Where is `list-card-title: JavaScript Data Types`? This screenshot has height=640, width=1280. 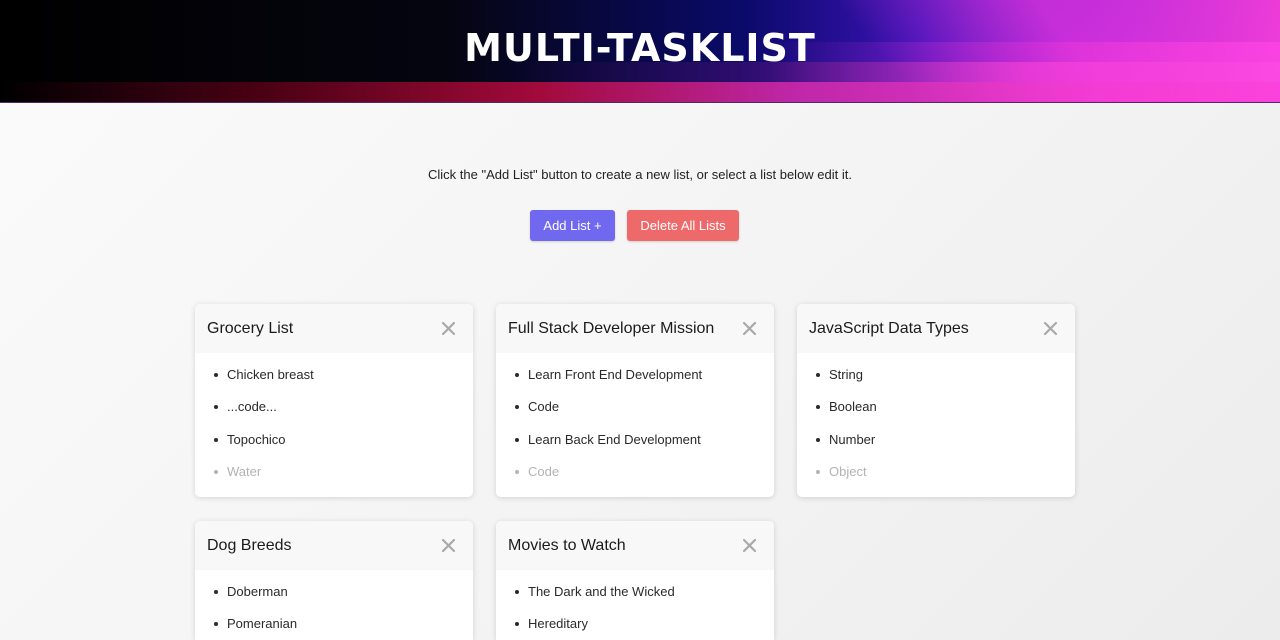
list-card-title: JavaScript Data Types is located at coordinates (889, 328).